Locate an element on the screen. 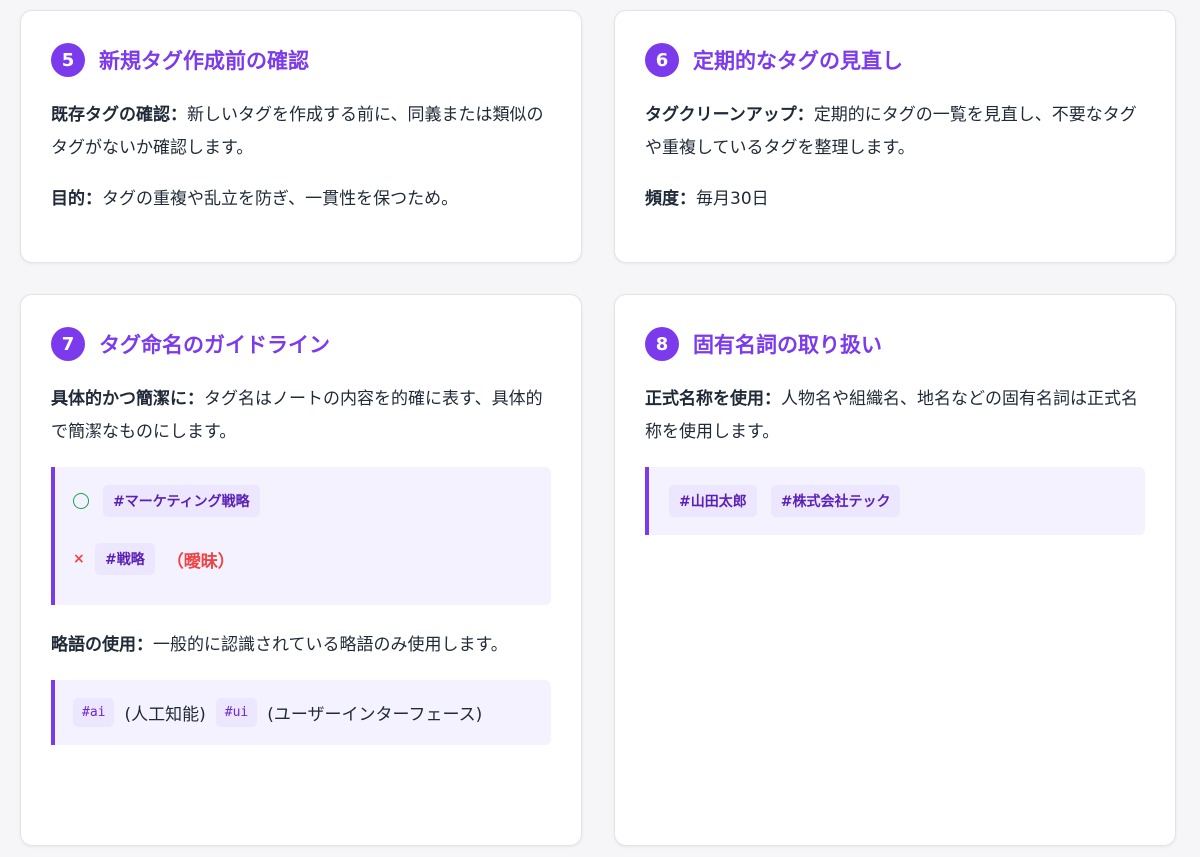 This screenshot has height=857, width=1200. paragraph-frequency: 頻度：毎月30日 is located at coordinates (895, 199).